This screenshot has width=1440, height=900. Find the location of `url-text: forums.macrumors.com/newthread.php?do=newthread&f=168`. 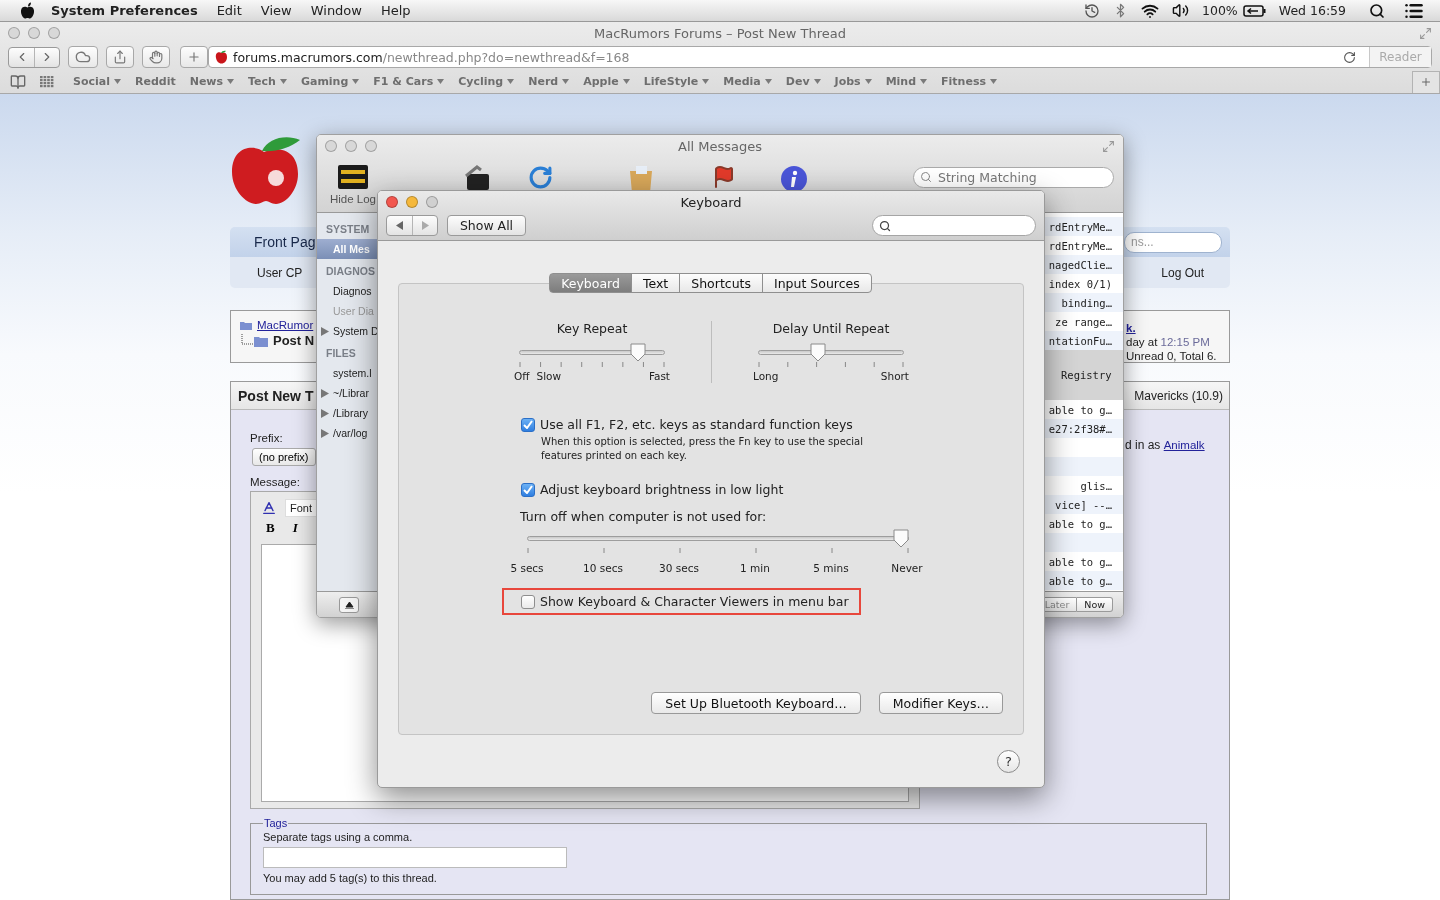

url-text: forums.macrumors.com/newthread.php?do=newthread&f=168 is located at coordinates (431, 57).